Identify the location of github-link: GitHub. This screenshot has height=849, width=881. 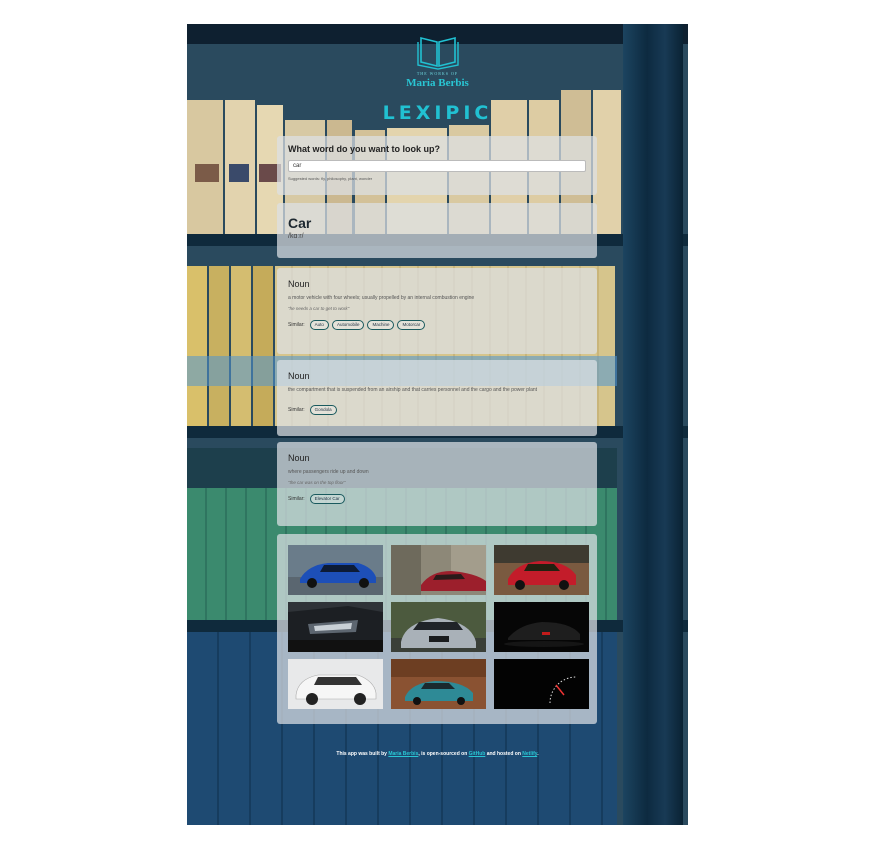
(477, 754).